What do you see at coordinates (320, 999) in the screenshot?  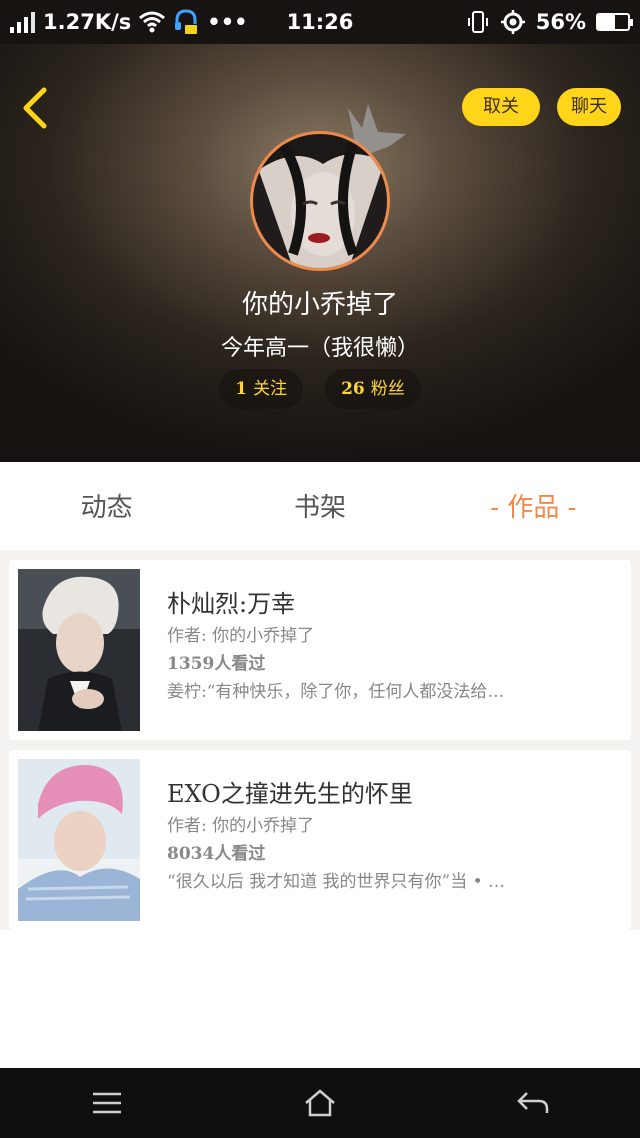 I see `empty-area` at bounding box center [320, 999].